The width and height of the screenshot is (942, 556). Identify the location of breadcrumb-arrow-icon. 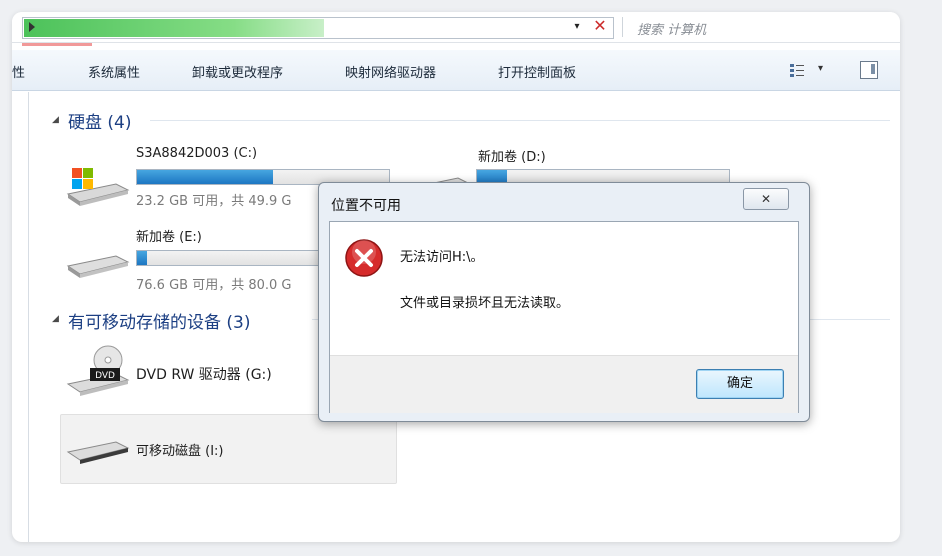
(32, 27).